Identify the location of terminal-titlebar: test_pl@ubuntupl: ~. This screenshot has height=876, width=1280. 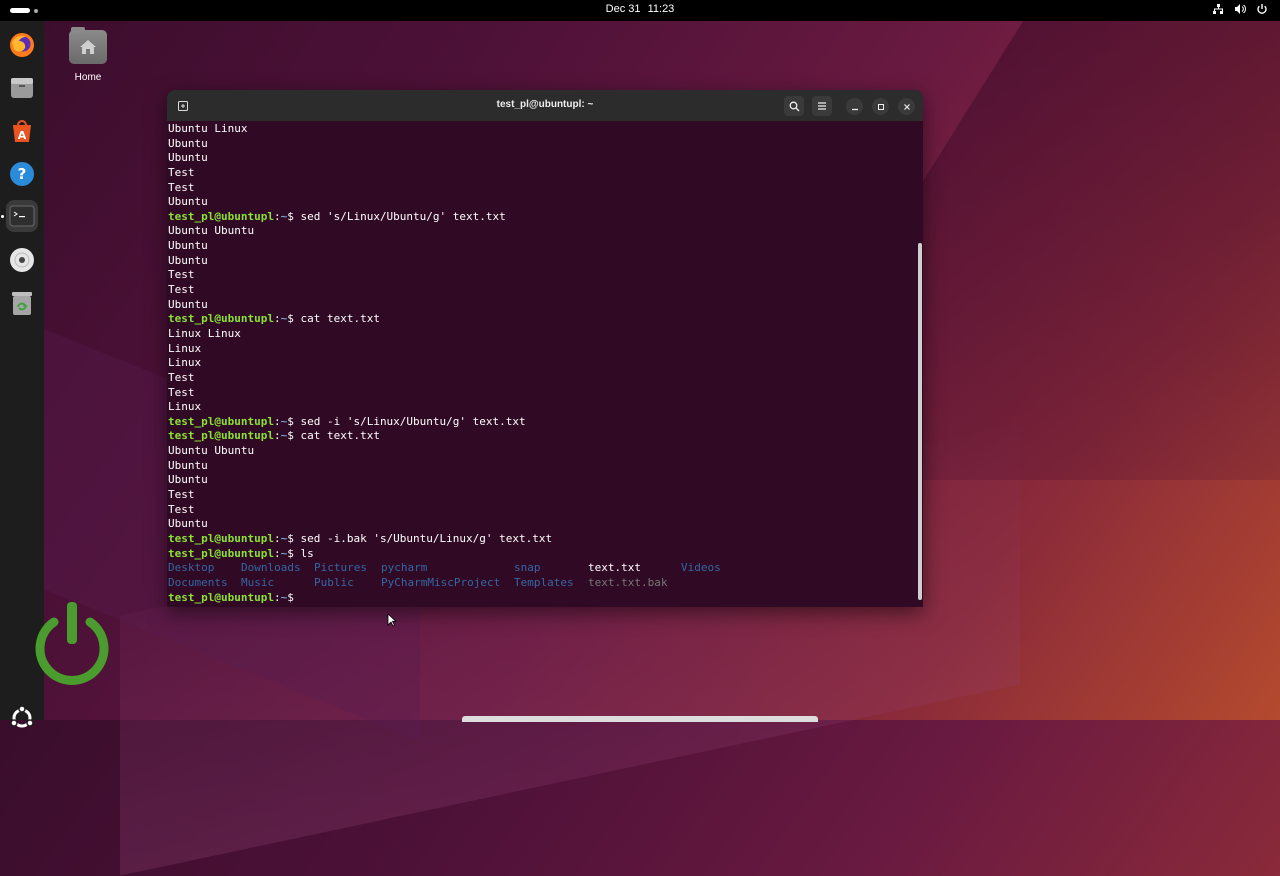
(545, 105).